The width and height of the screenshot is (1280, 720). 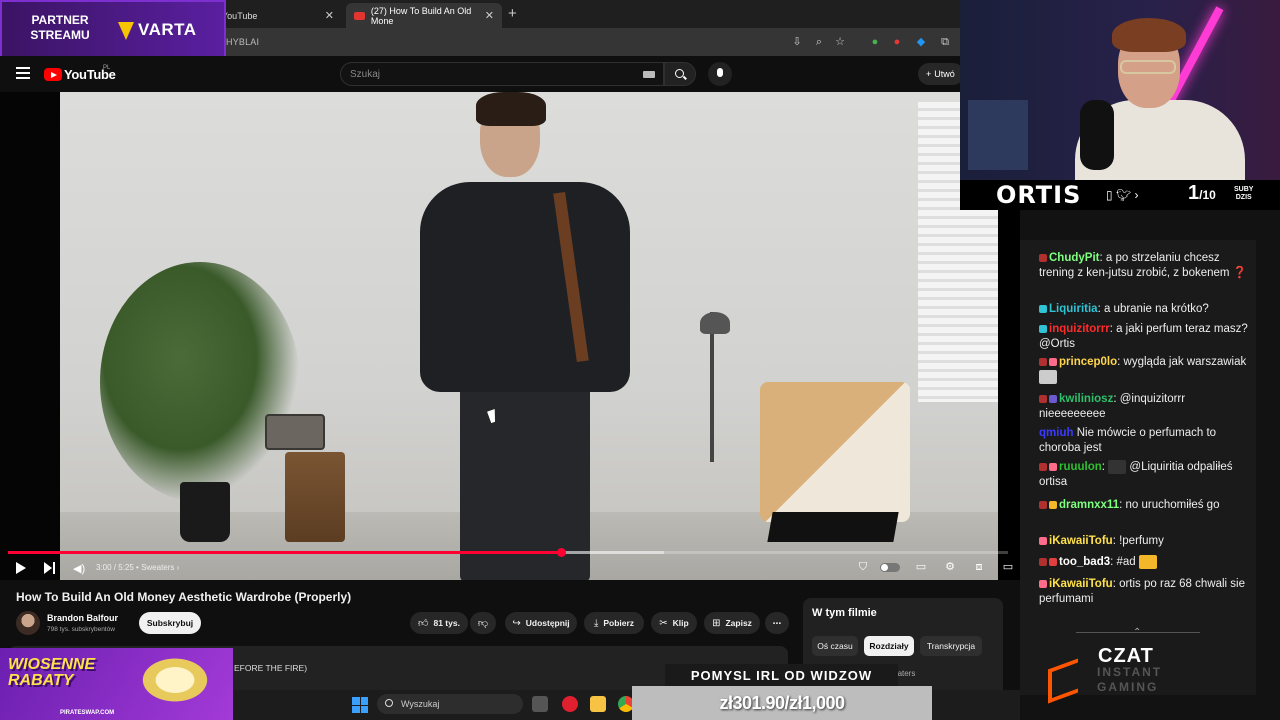 What do you see at coordinates (1243, 197) in the screenshot?
I see `subs-label-line-2: DZIS` at bounding box center [1243, 197].